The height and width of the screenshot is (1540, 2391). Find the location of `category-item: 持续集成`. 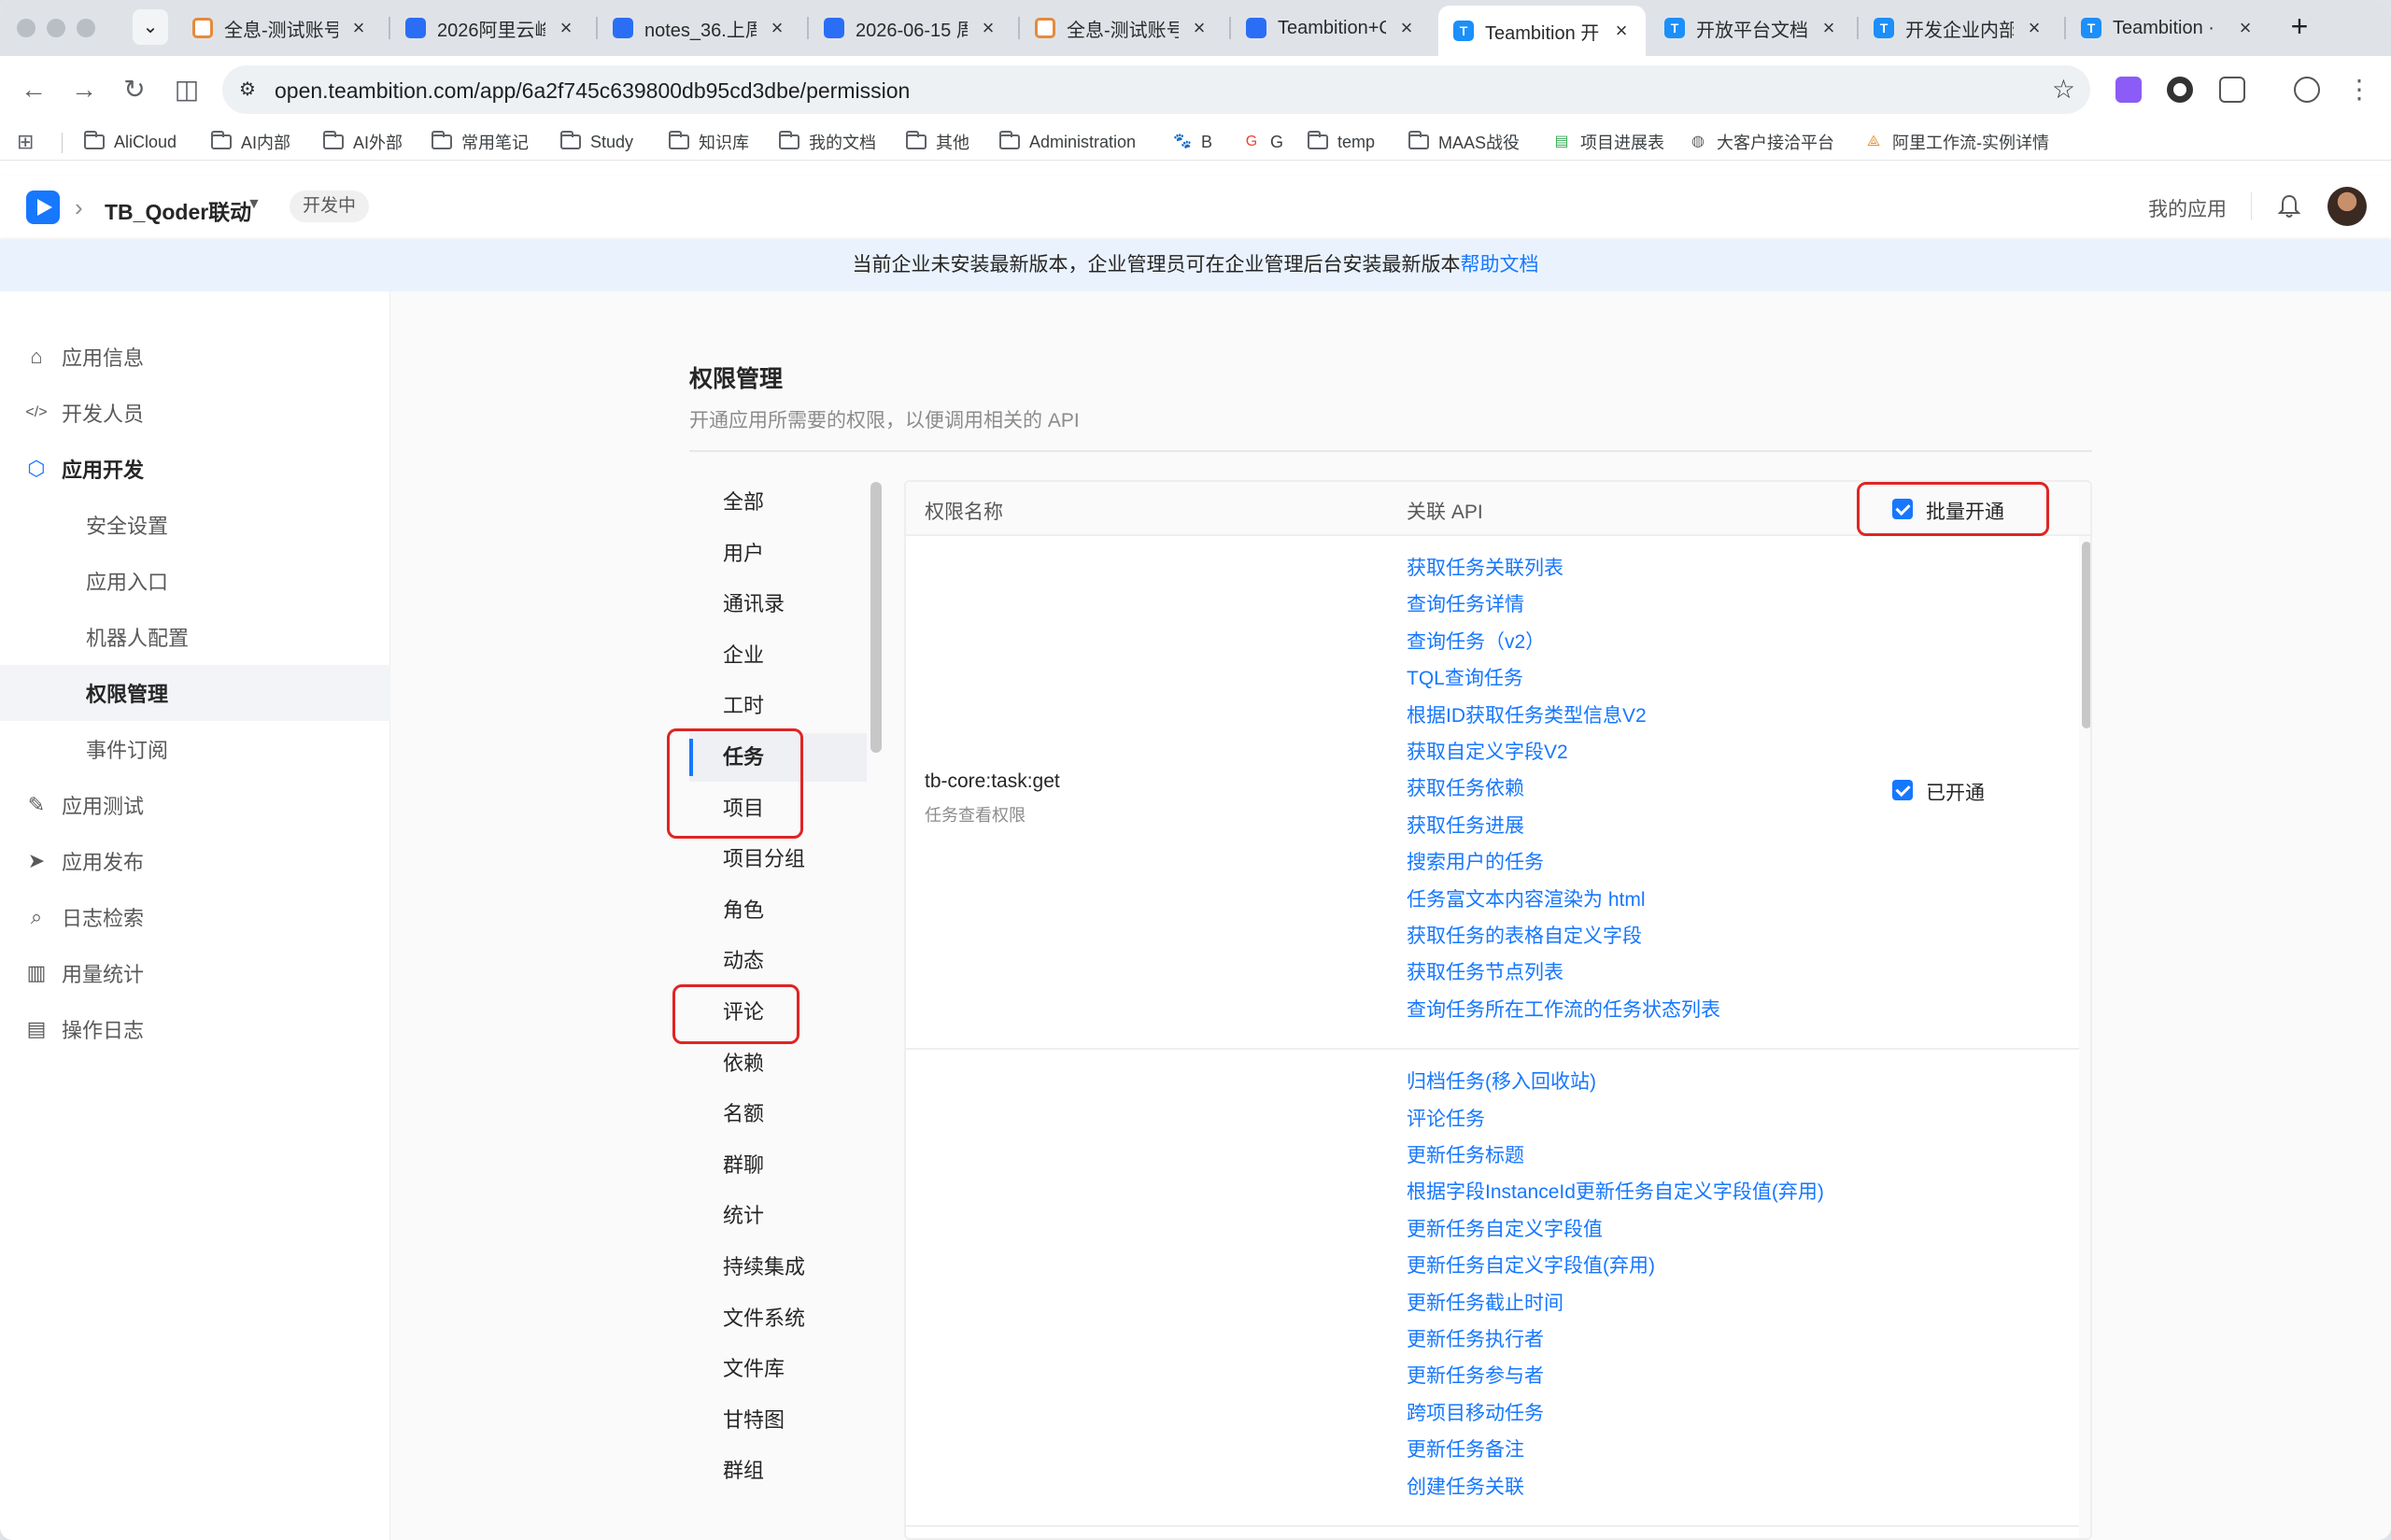

category-item: 持续集成 is located at coordinates (778, 1267).